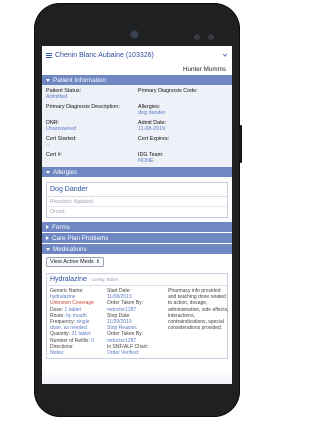 This screenshot has width=320, height=434. Describe the element at coordinates (48, 145) in the screenshot. I see `field-value: --` at that location.